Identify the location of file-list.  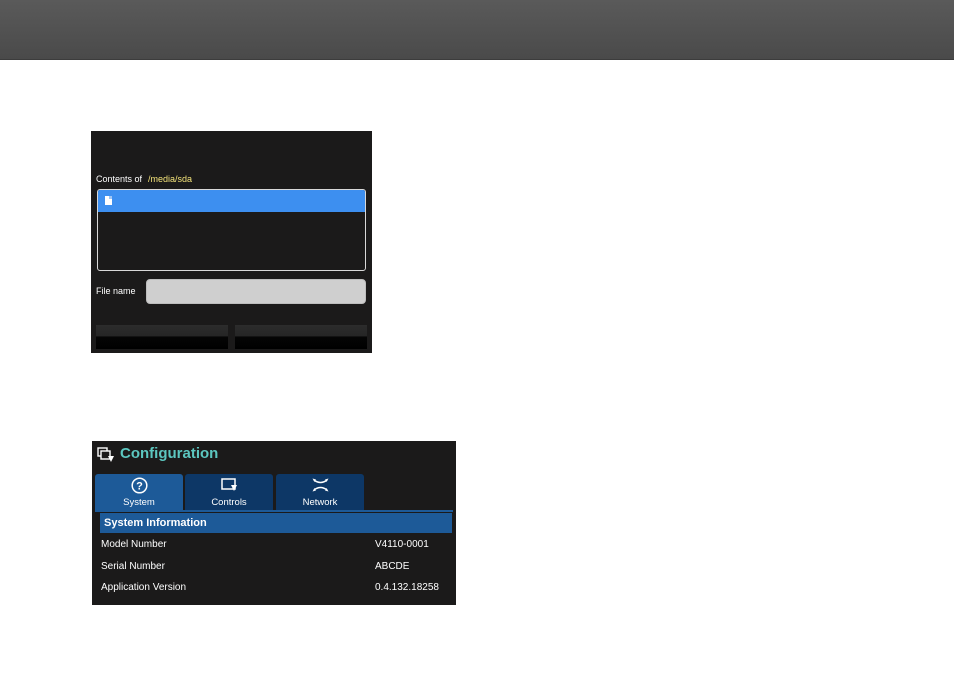
(231, 230).